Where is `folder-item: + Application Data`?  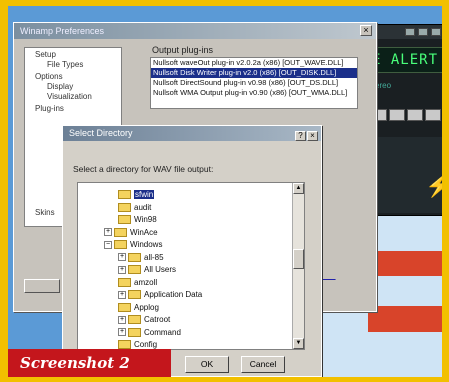
folder-item: + Application Data is located at coordinates (160, 294).